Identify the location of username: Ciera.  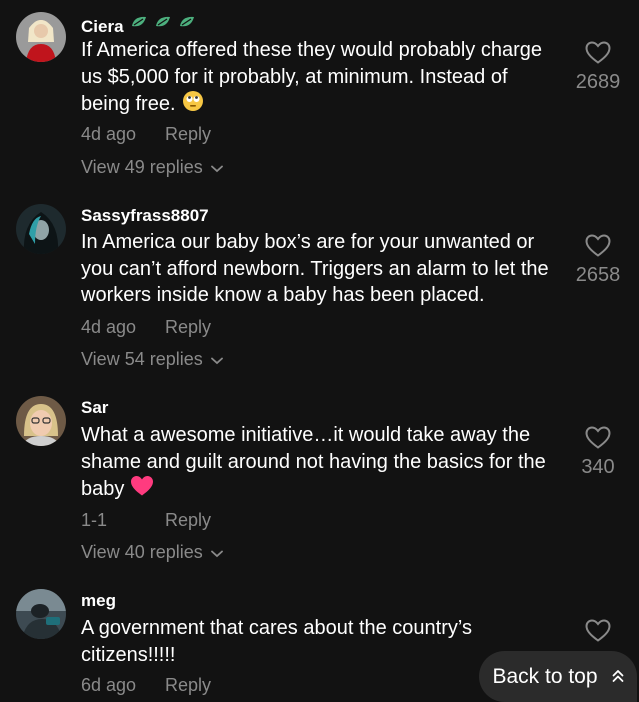
(139, 26).